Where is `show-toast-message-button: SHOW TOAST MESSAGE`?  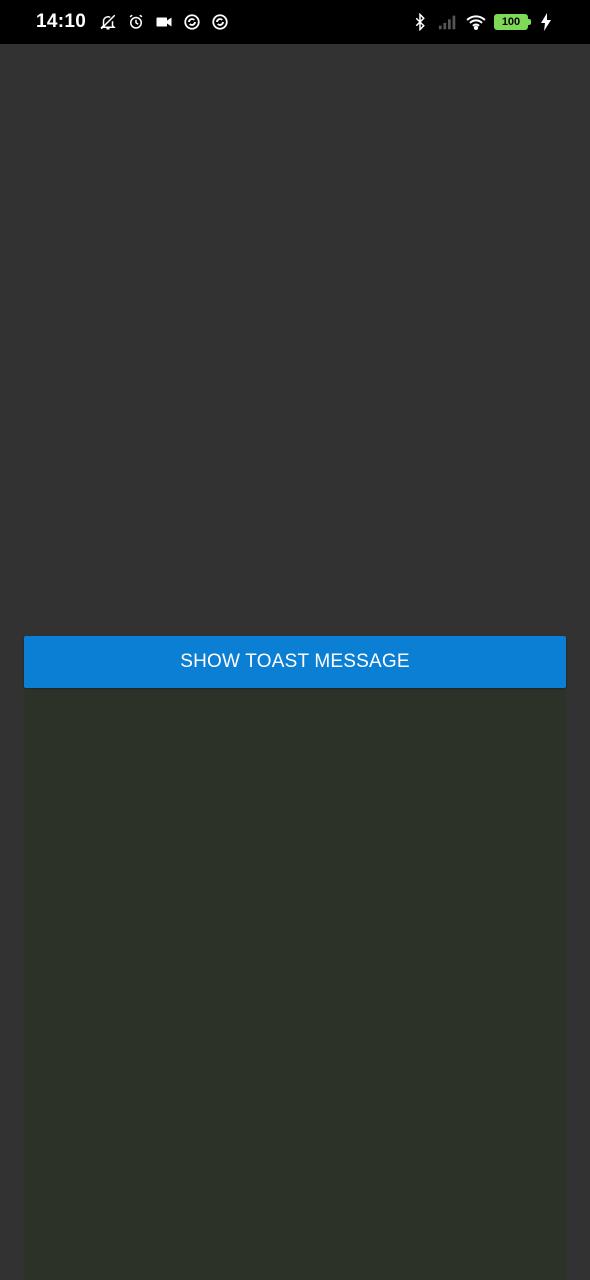
show-toast-message-button: SHOW TOAST MESSAGE is located at coordinates (295, 662).